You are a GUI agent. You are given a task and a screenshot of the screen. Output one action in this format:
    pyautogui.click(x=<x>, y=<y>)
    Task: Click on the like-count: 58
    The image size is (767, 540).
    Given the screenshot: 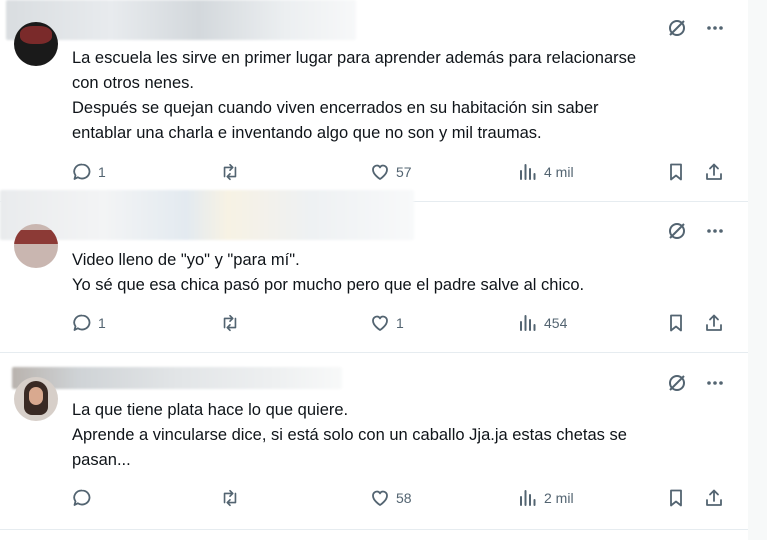 What is the action you would take?
    pyautogui.click(x=404, y=498)
    